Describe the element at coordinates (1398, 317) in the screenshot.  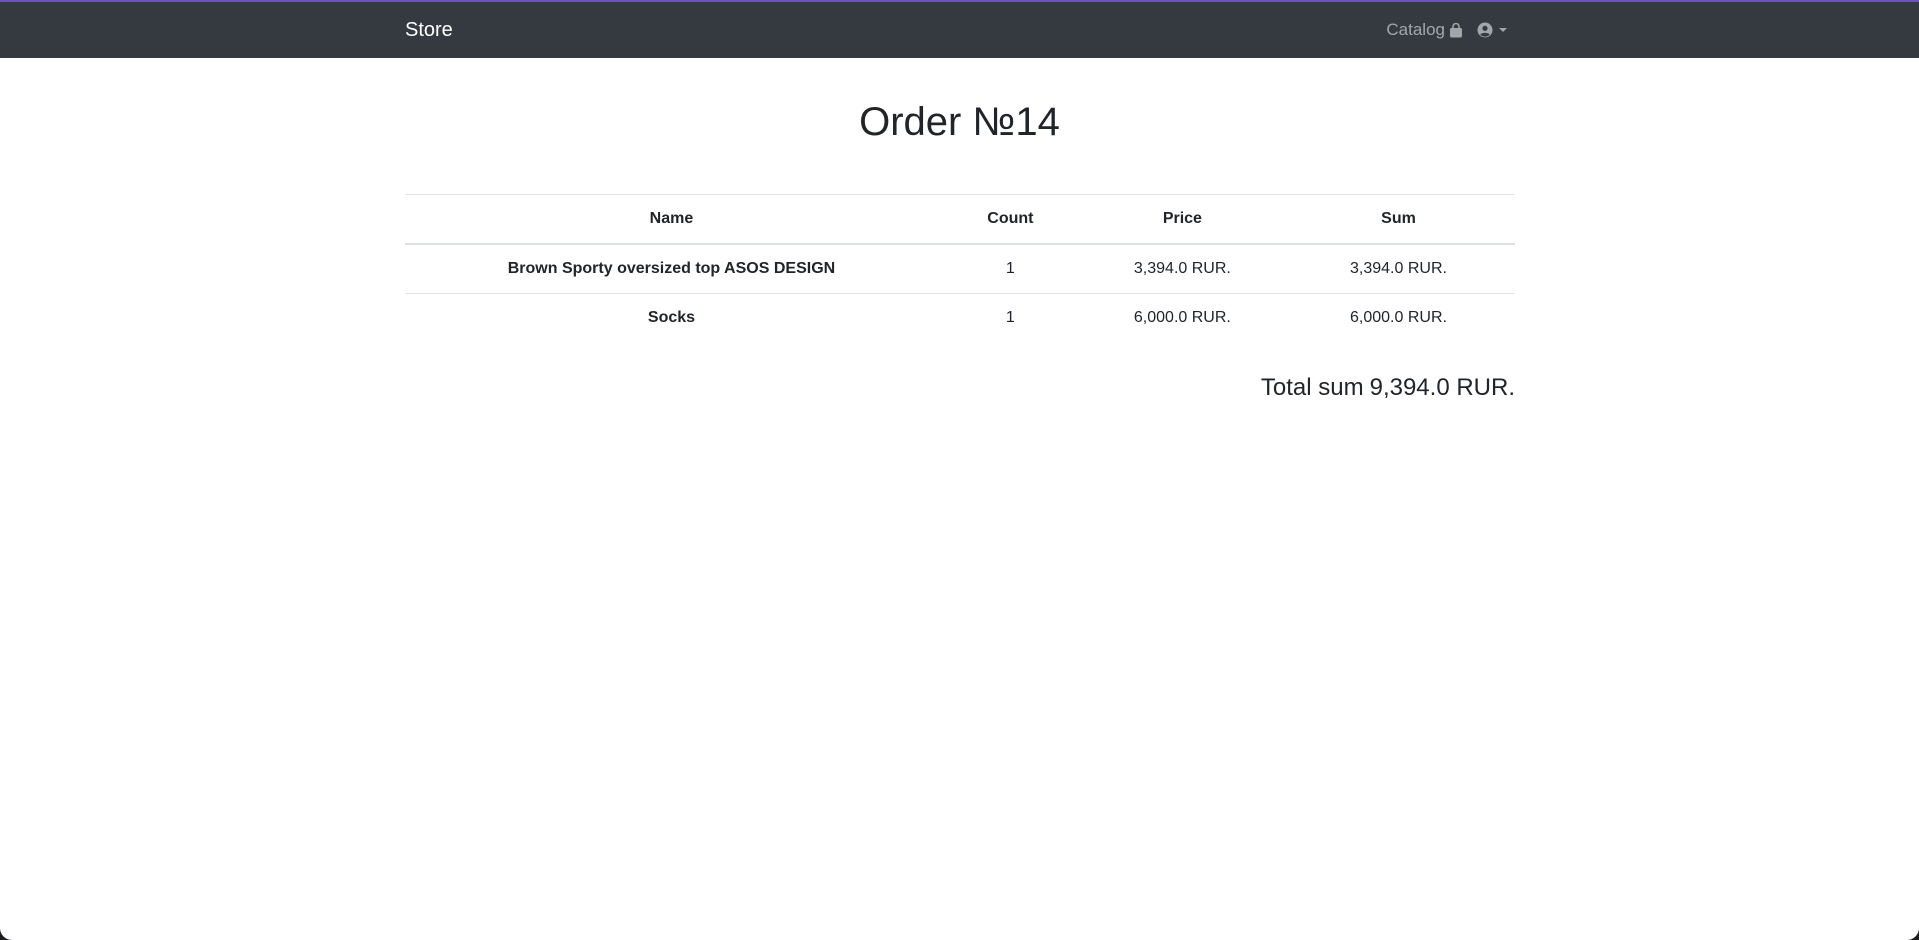
I see `item-sum: 6,000.0 RUR.` at that location.